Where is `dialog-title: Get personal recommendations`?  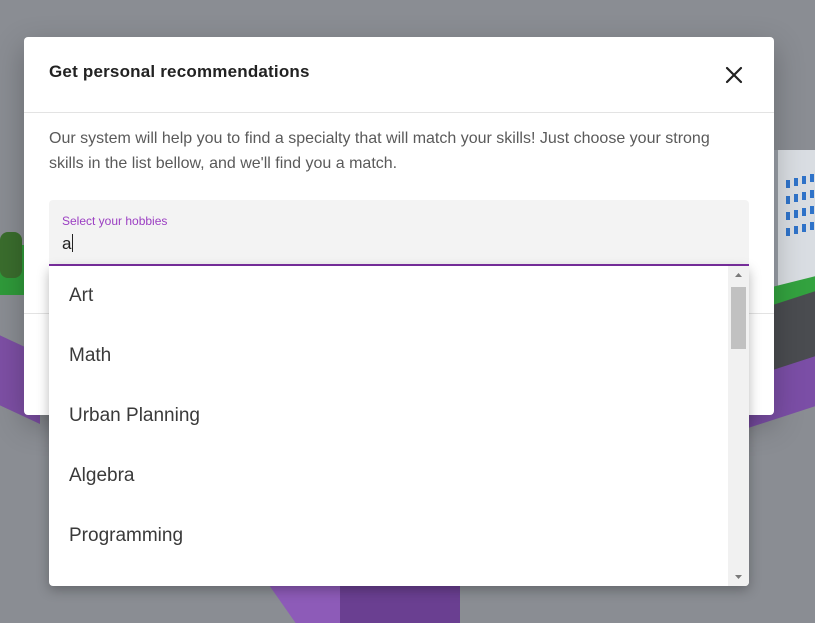 dialog-title: Get personal recommendations is located at coordinates (179, 71).